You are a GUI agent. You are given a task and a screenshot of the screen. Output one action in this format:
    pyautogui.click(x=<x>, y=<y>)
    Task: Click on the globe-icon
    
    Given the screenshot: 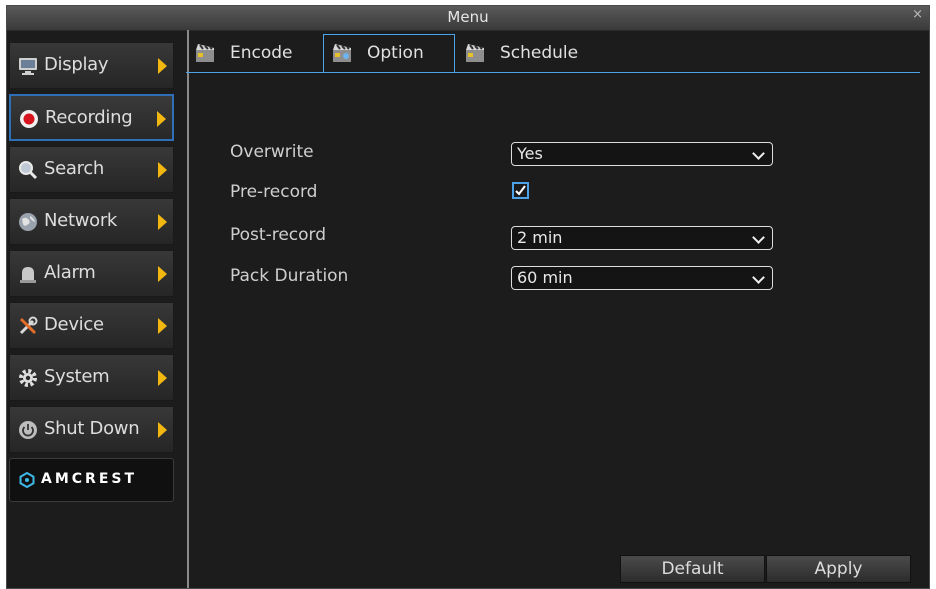 What is the action you would take?
    pyautogui.click(x=28, y=222)
    